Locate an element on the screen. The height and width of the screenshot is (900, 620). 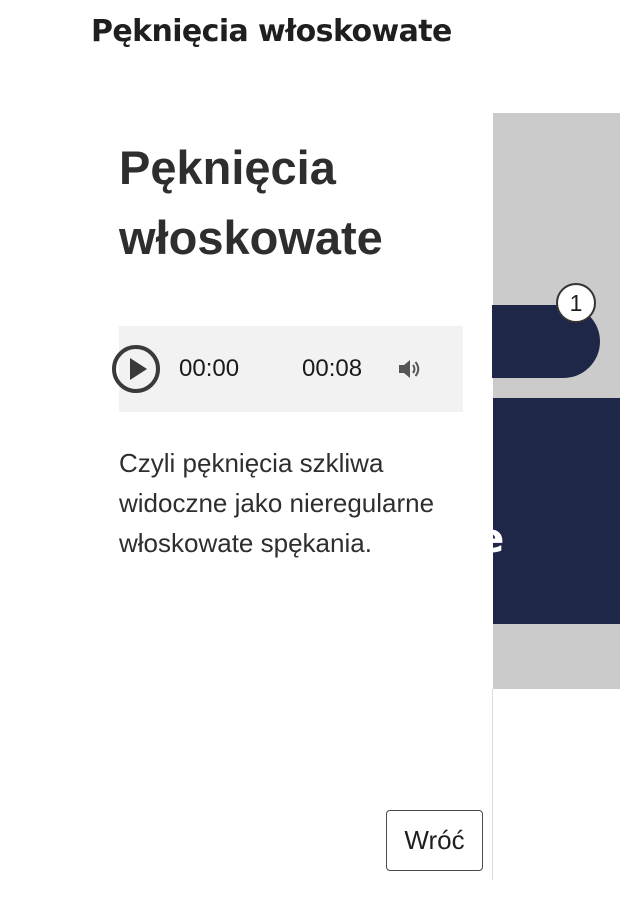
page-header-title: Pęknięcia włoskowate is located at coordinates (271, 31).